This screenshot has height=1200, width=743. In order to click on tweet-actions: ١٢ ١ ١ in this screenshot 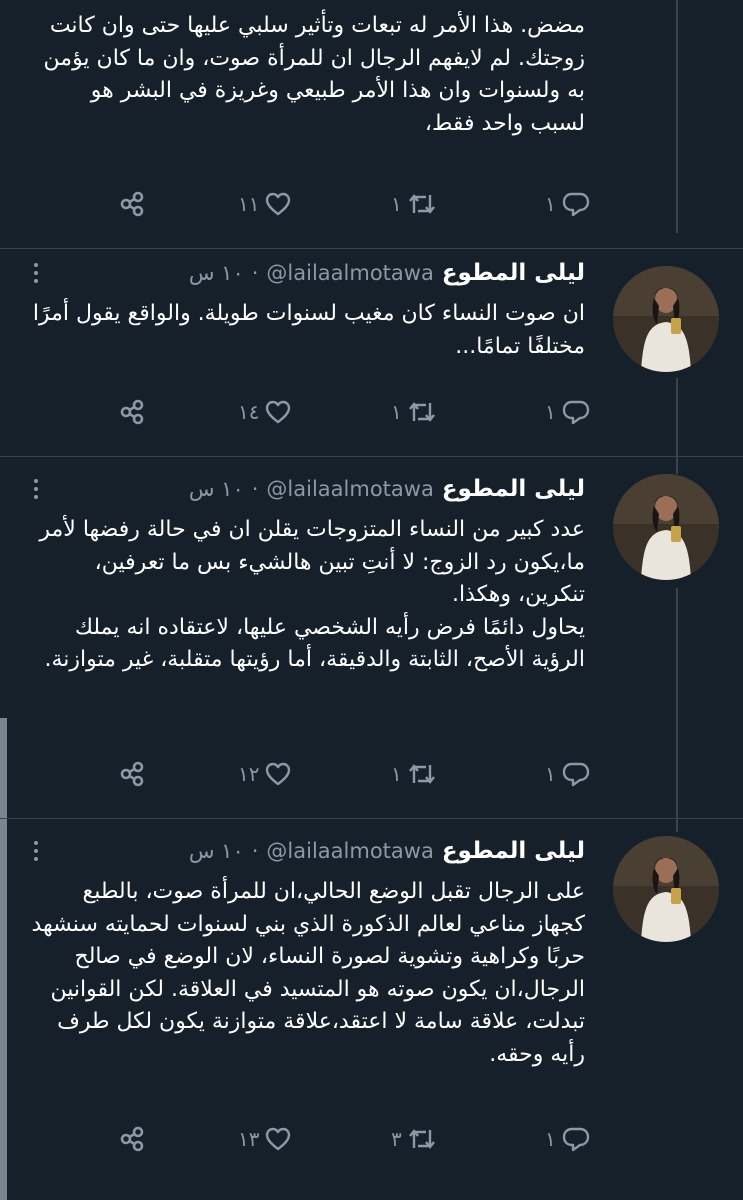, I will do `click(371, 774)`.